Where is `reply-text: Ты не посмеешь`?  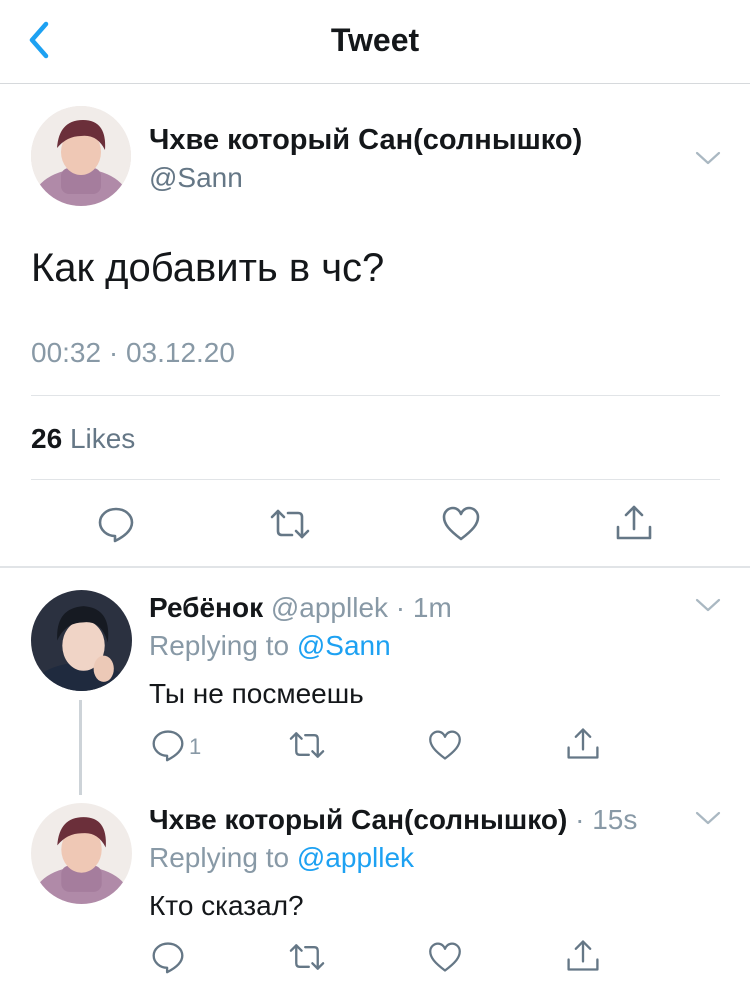
reply-text: Ты не посмеешь is located at coordinates (256, 693).